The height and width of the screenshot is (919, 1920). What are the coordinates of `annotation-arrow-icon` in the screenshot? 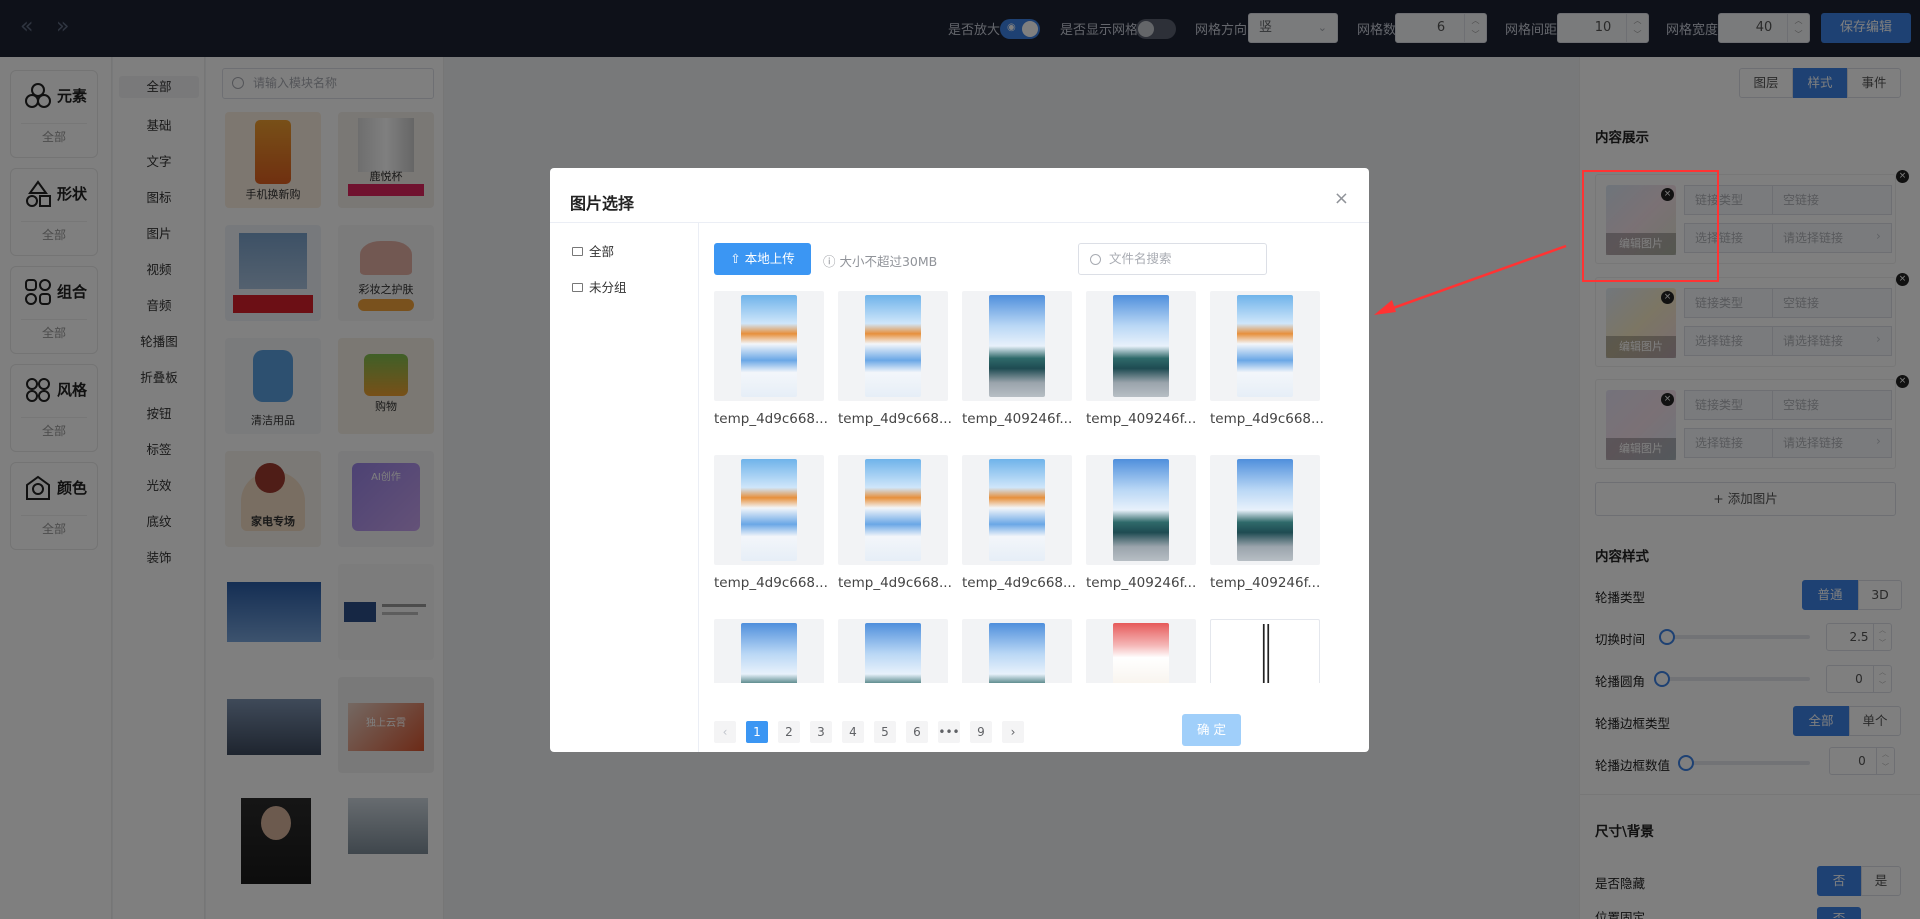 It's located at (1470, 279).